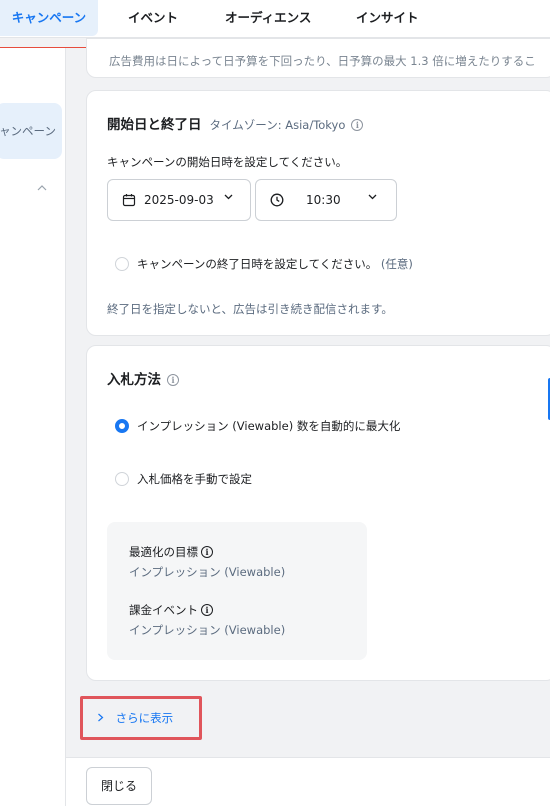  I want to click on tab-campaign: キャンペーン, so click(49, 18).